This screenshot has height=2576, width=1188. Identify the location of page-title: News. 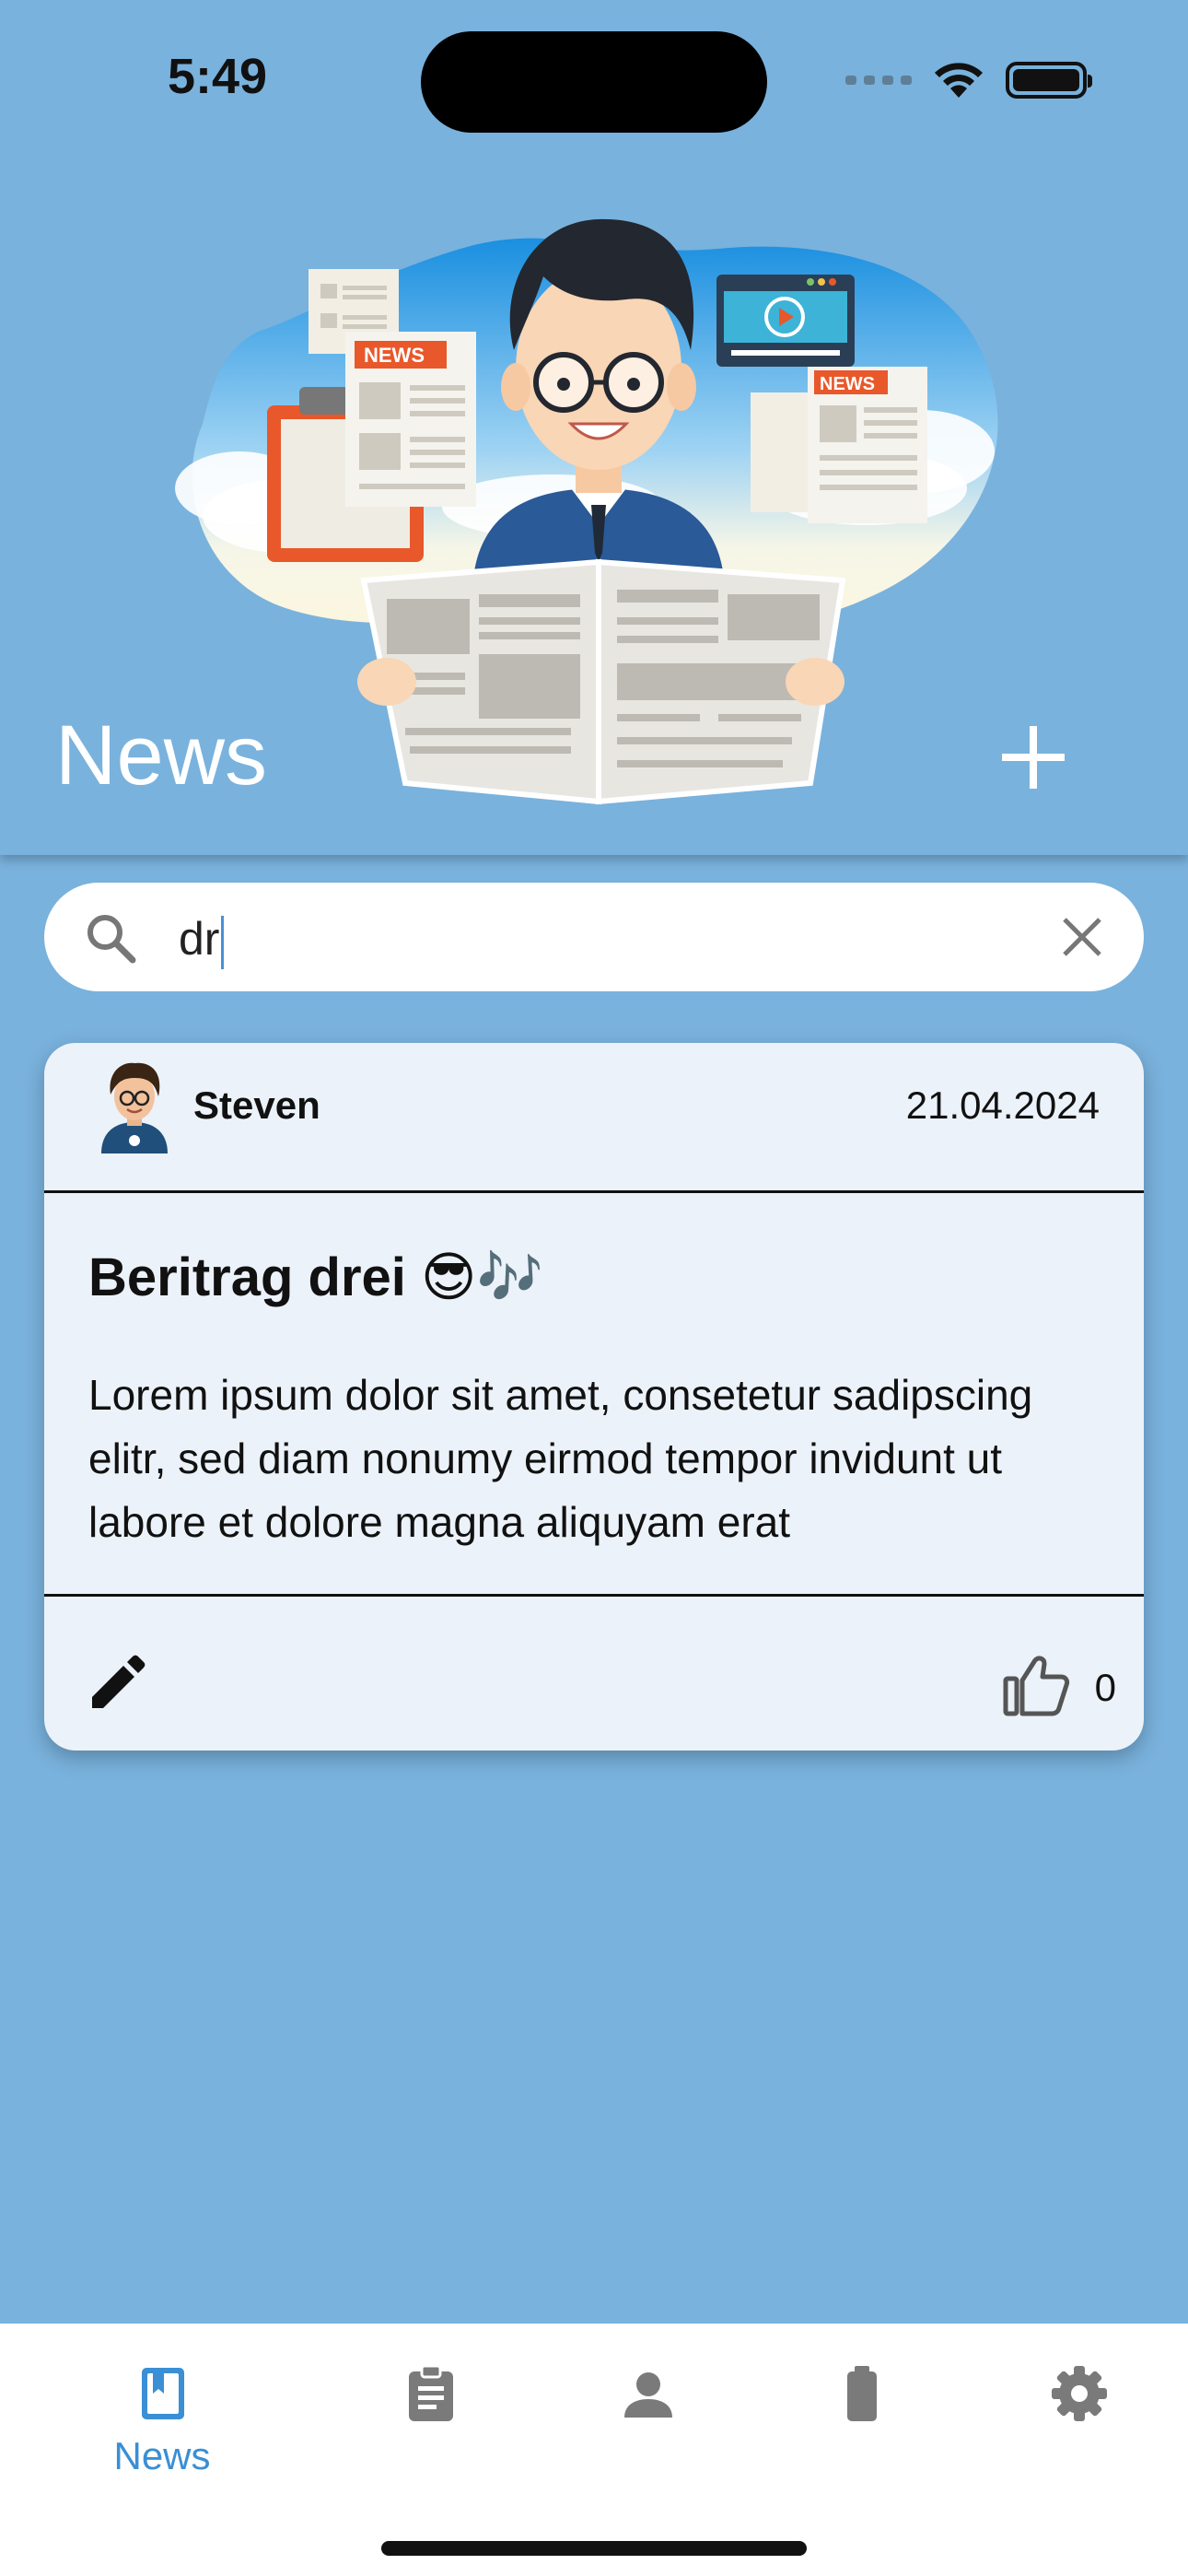
(161, 755).